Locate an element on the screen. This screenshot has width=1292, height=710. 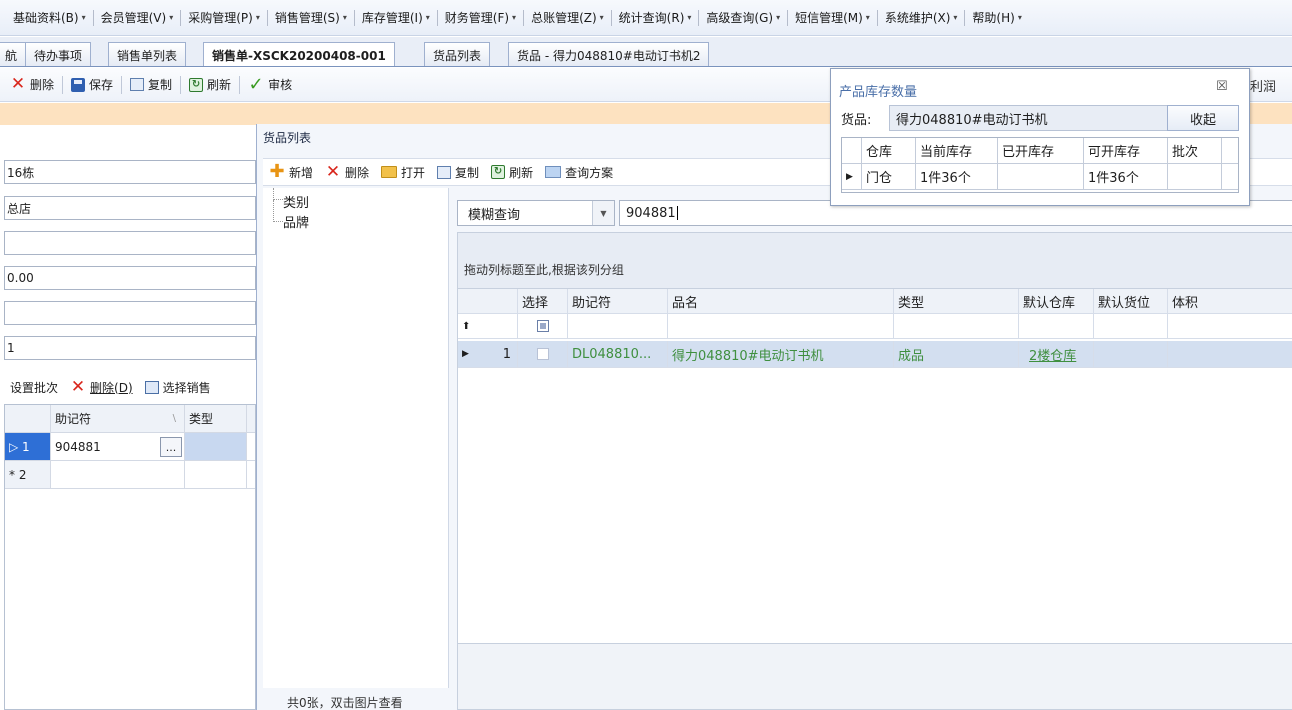
menu-statistics: 统计查询(R) ▾ is located at coordinates (655, 17).